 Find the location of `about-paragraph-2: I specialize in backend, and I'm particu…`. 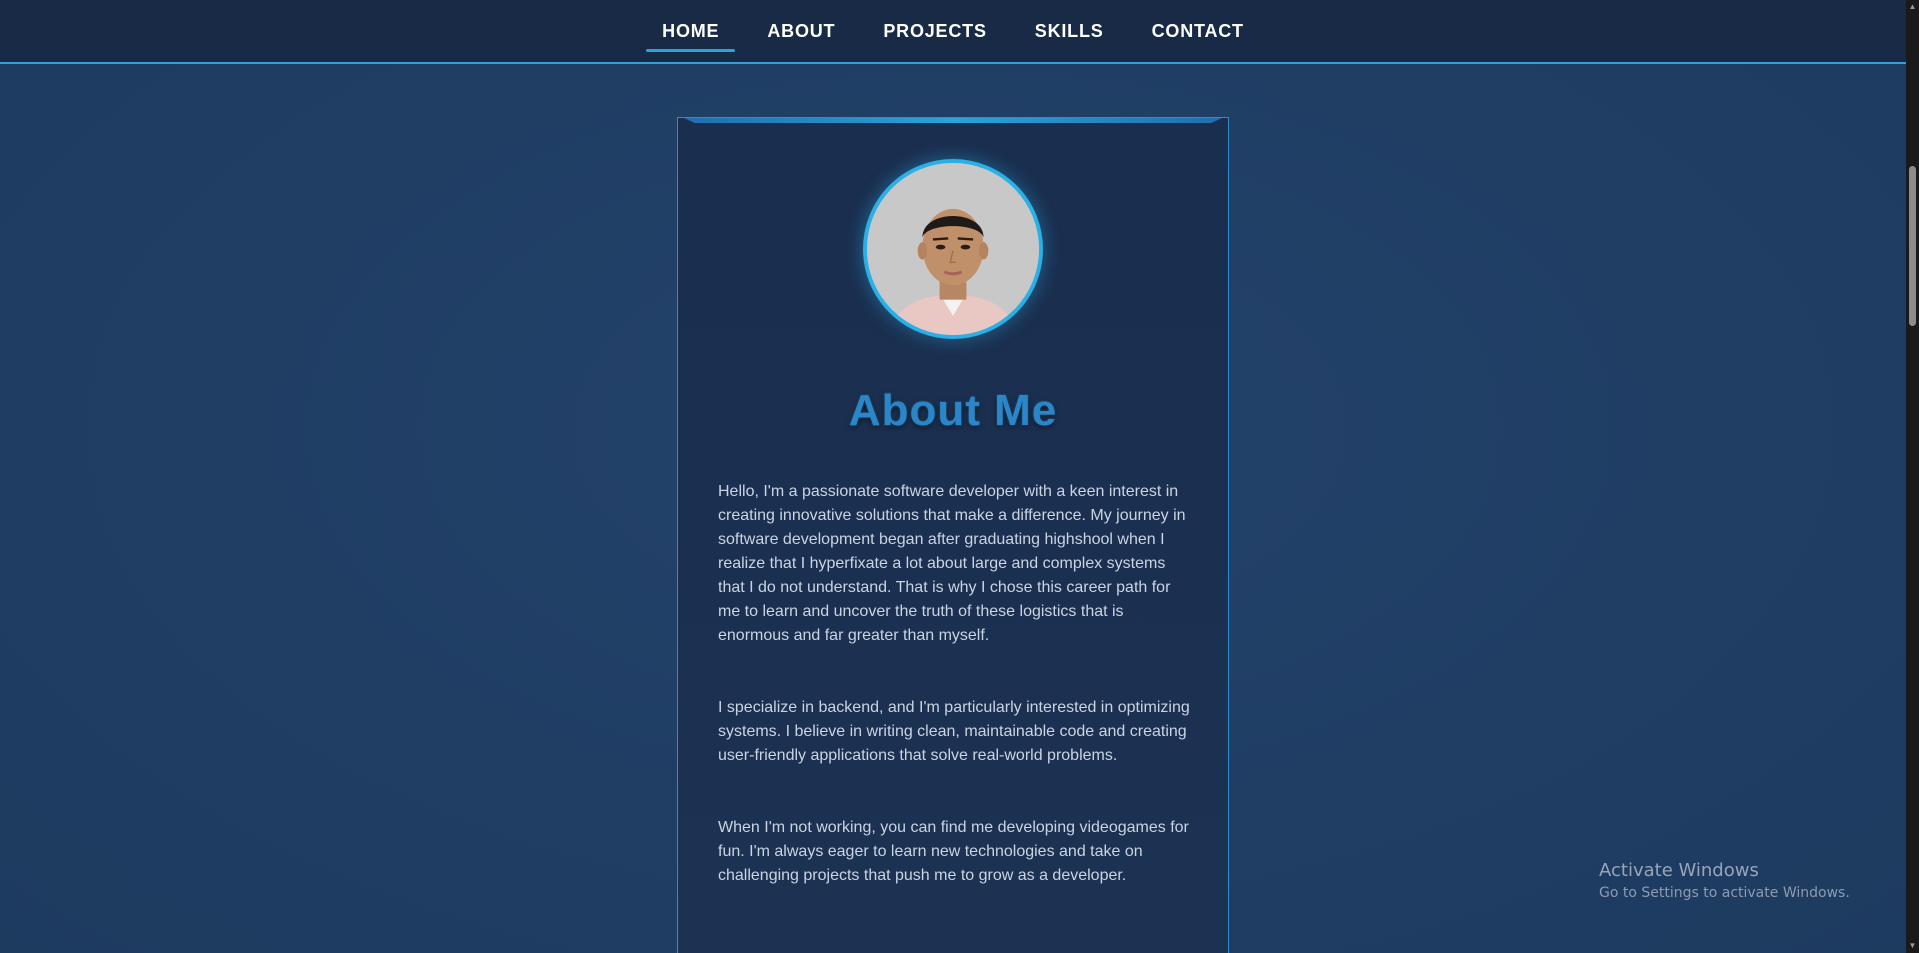

about-paragraph-2: I specialize in backend, and I'm particu… is located at coordinates (954, 731).